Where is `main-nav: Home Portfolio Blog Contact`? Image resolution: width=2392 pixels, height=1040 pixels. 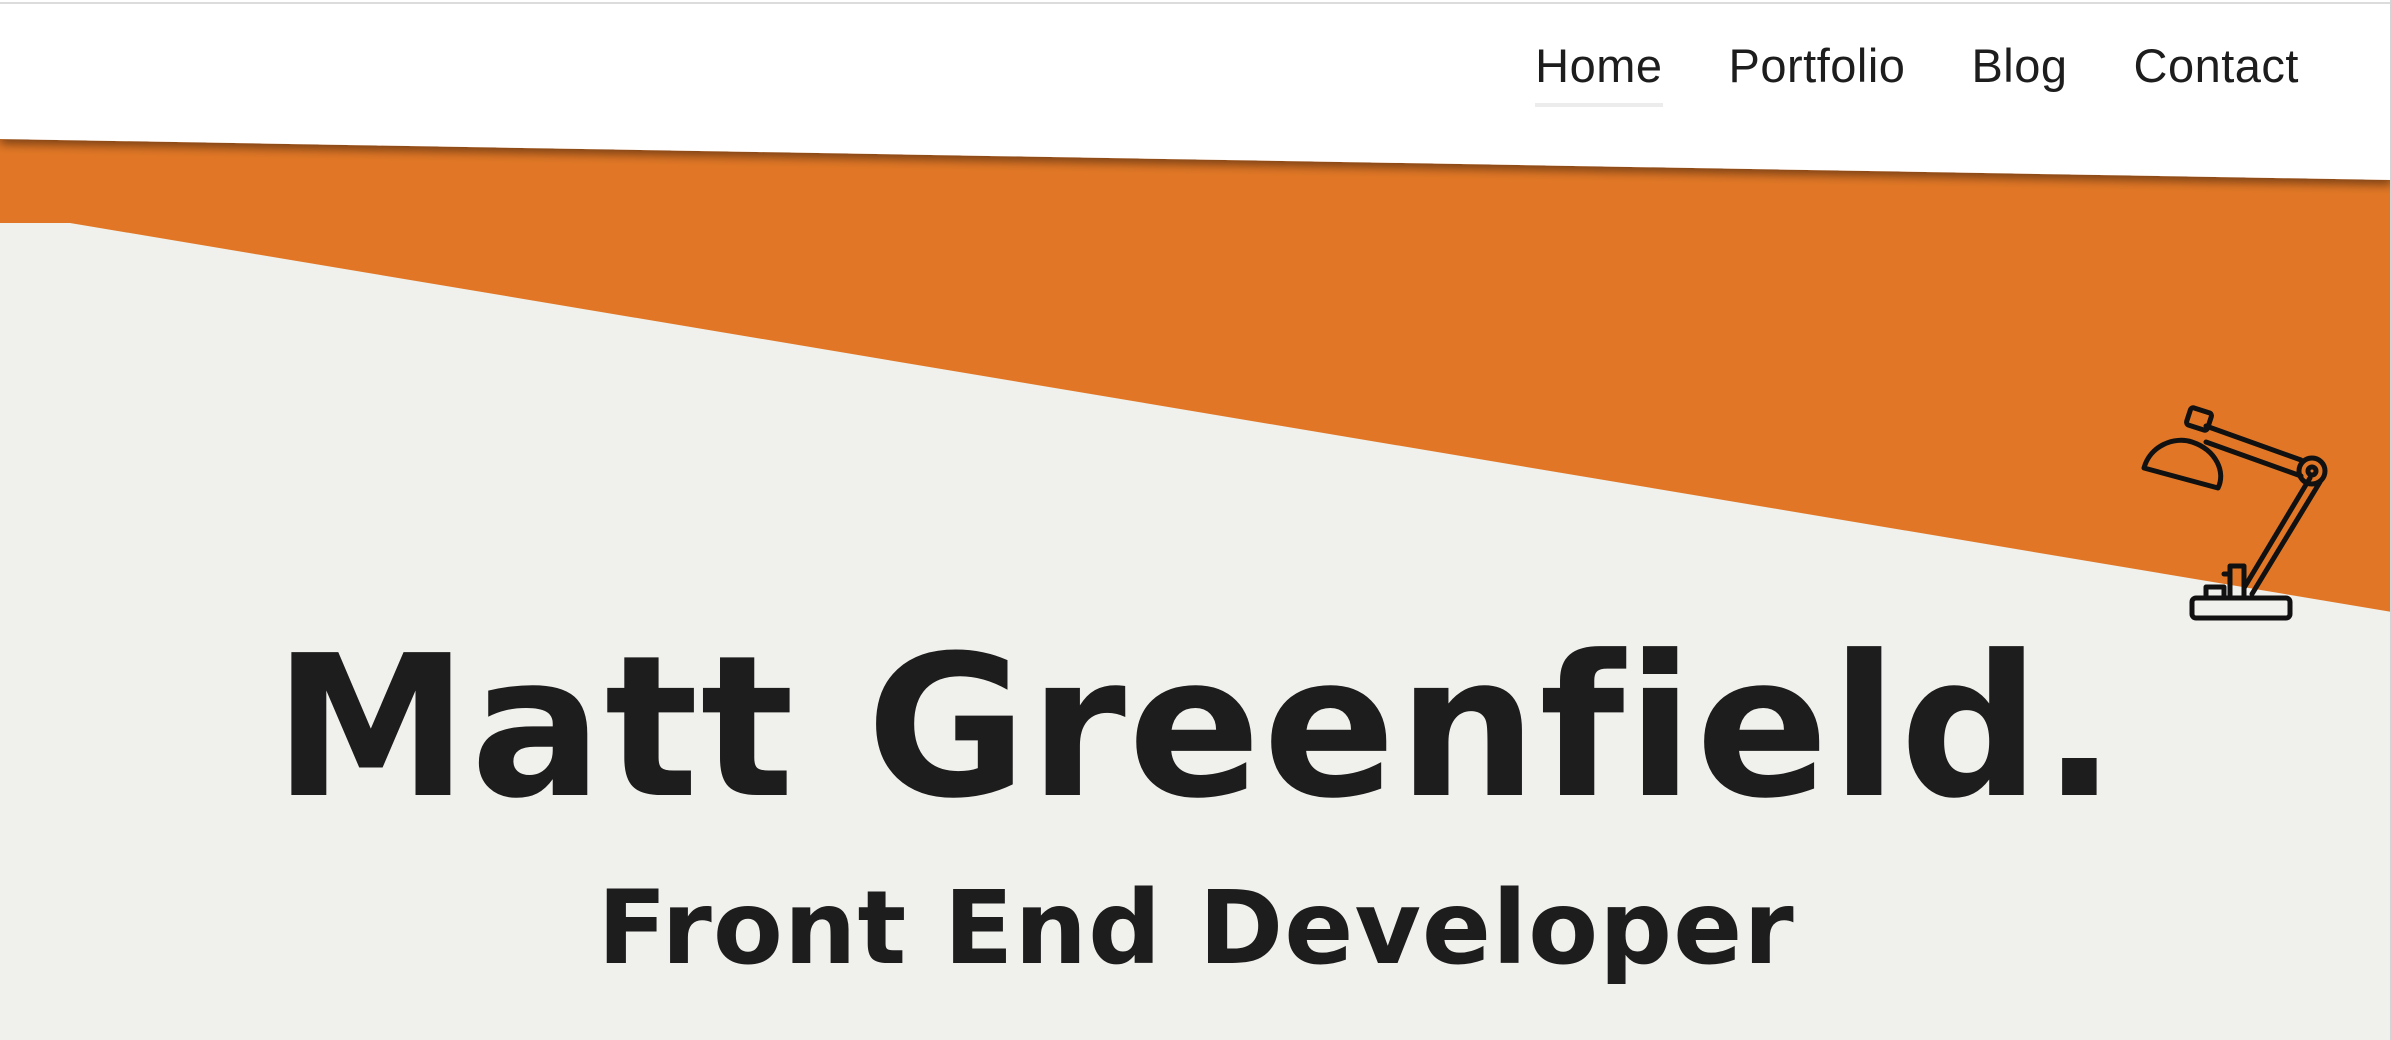
main-nav: Home Portfolio Blog Contact is located at coordinates (1917, 74).